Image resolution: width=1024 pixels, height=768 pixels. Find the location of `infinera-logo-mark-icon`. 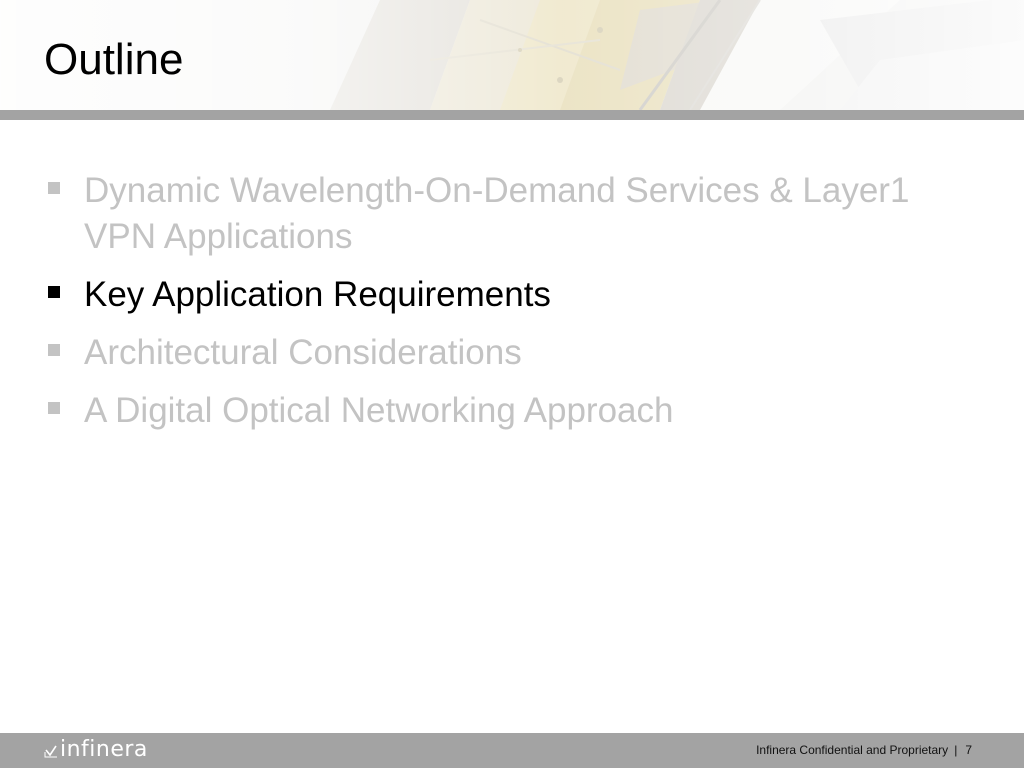

infinera-logo-mark-icon is located at coordinates (50, 751).